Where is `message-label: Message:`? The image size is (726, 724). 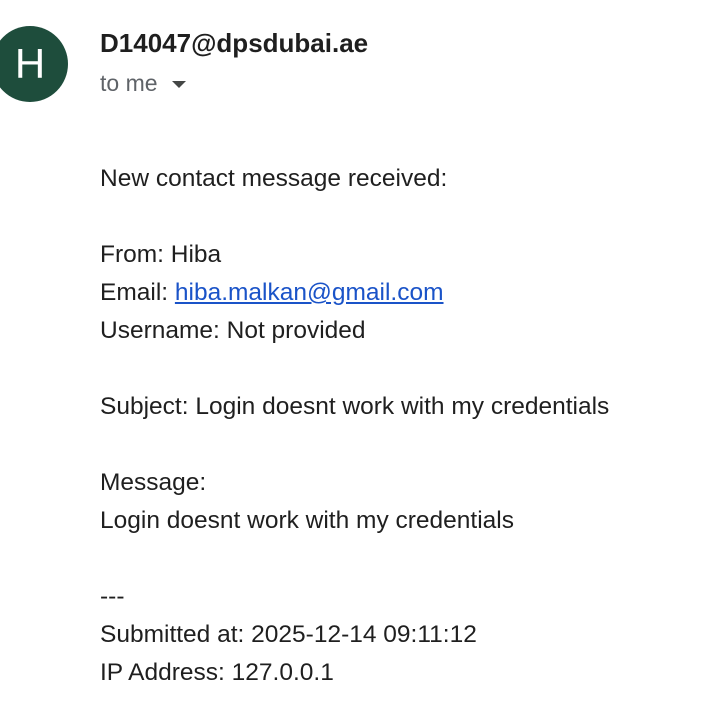
message-label: Message: is located at coordinates (153, 482).